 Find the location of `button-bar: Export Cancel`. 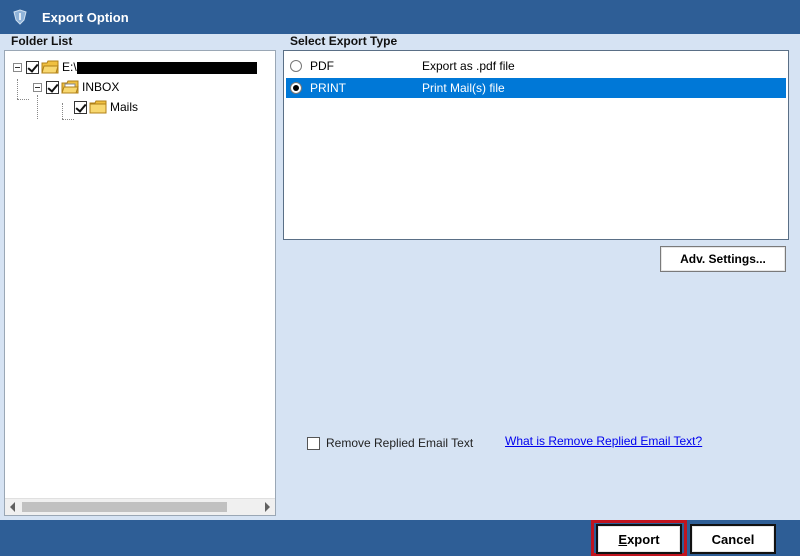

button-bar: Export Cancel is located at coordinates (400, 538).